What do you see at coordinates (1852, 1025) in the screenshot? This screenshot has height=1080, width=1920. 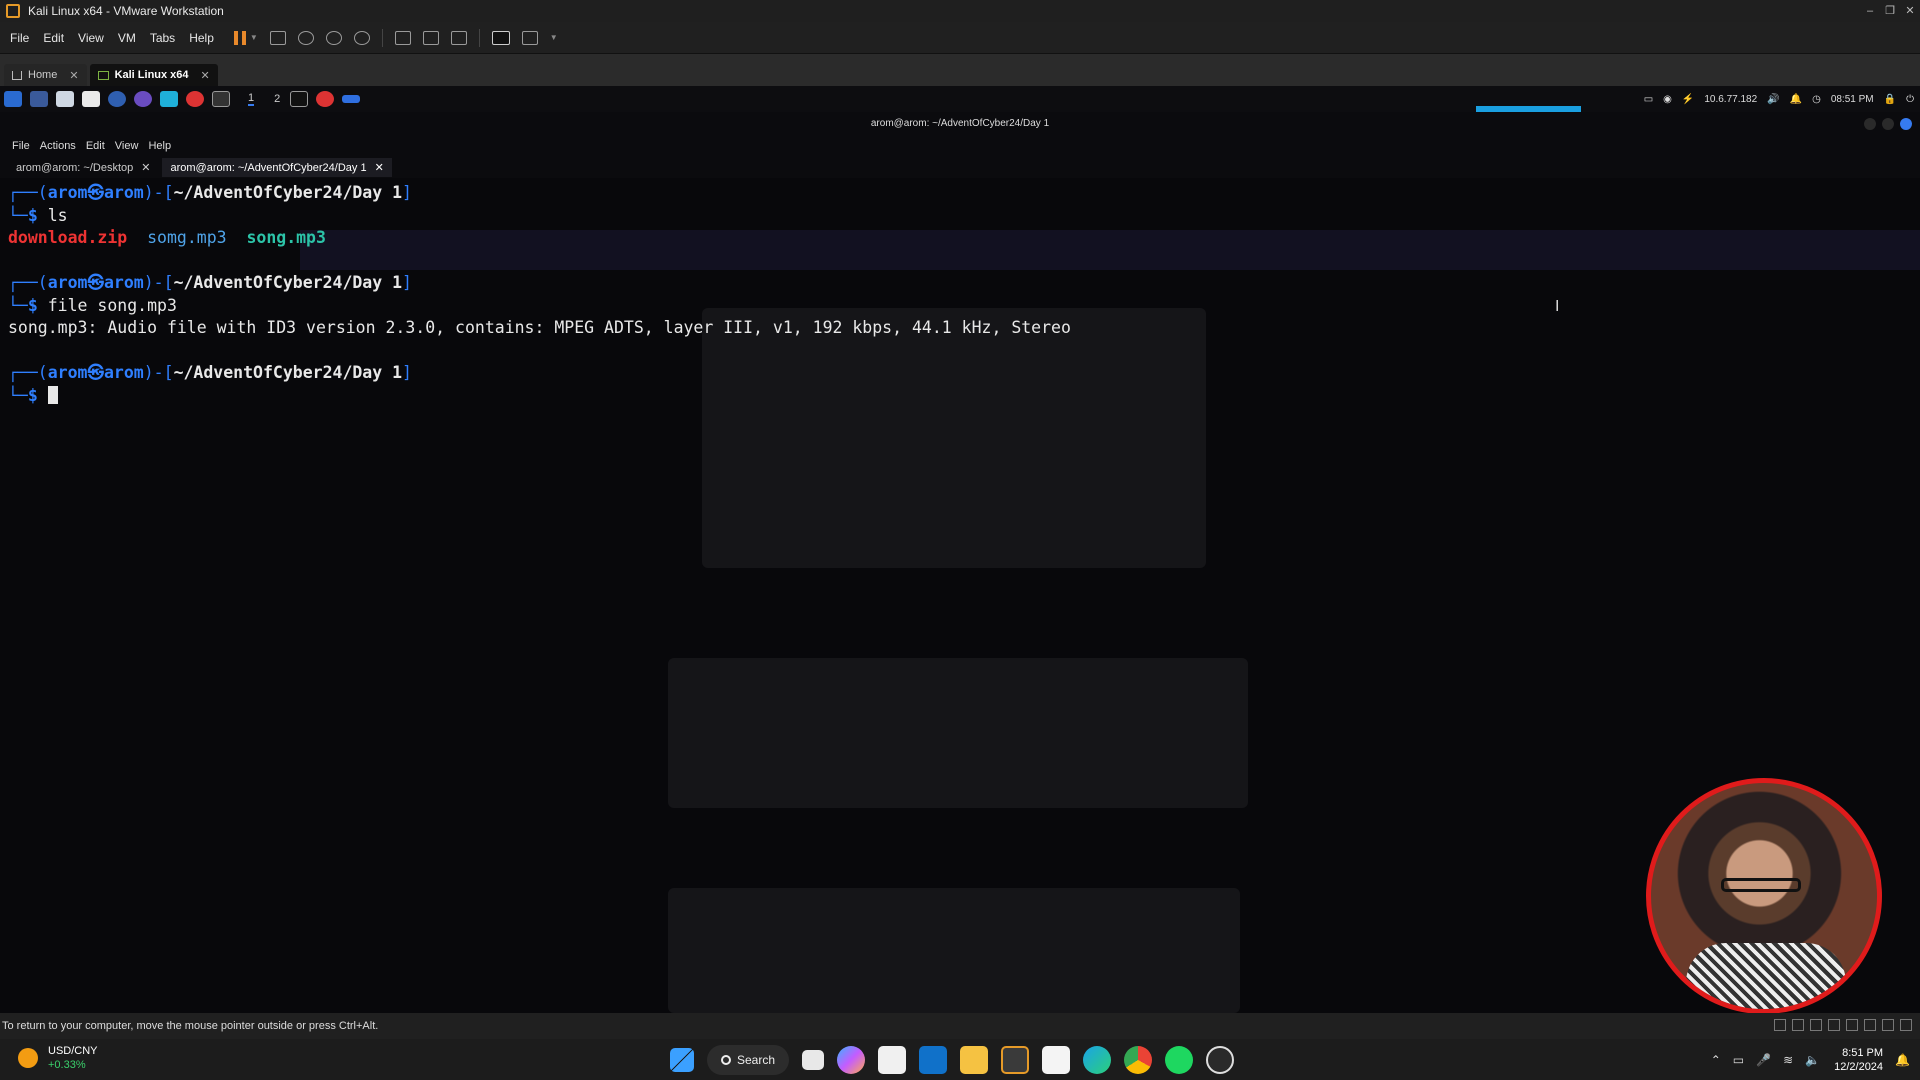 I see `device-sound-icon` at bounding box center [1852, 1025].